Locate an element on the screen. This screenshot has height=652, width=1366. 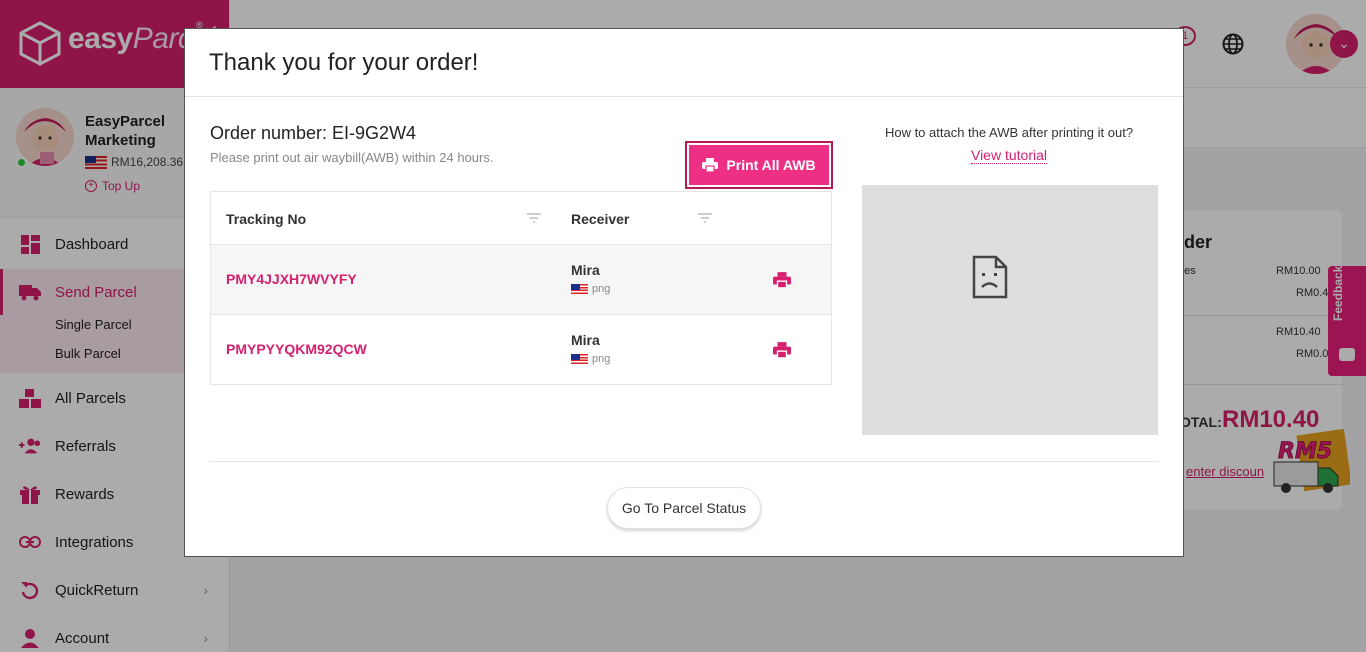
print-all-awb-button: Print All AWB is located at coordinates (759, 165).